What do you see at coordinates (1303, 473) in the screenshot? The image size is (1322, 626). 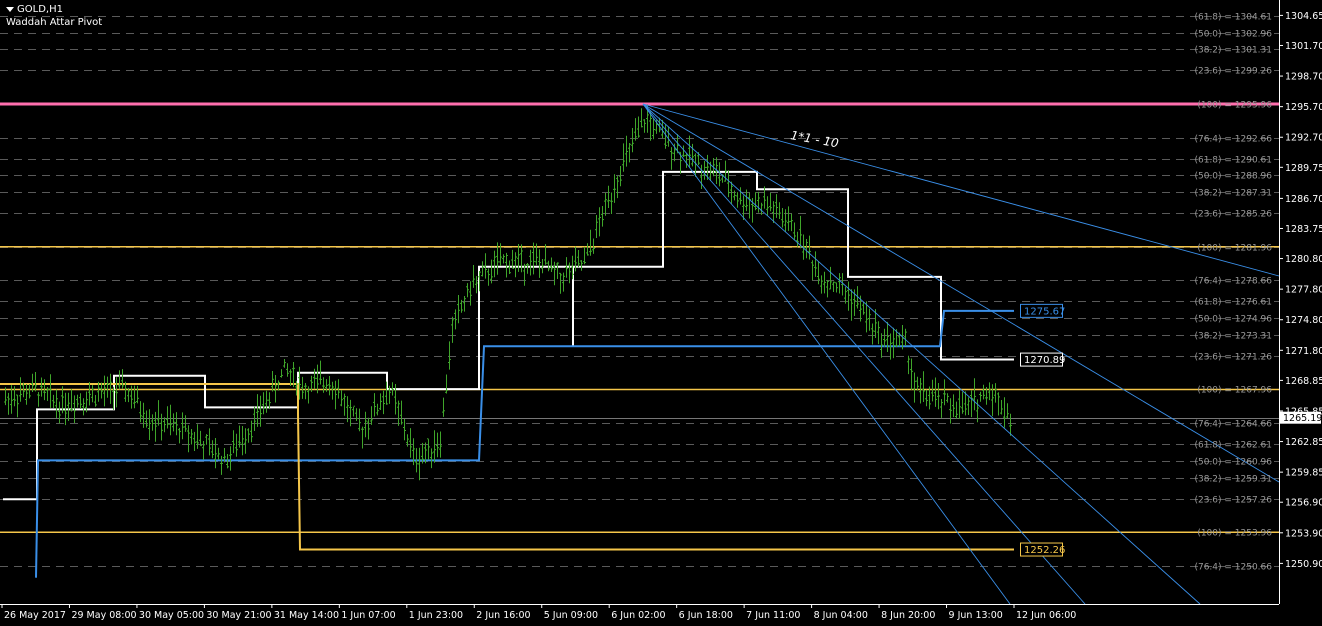 I see `price-axis-label: 1259.85` at bounding box center [1303, 473].